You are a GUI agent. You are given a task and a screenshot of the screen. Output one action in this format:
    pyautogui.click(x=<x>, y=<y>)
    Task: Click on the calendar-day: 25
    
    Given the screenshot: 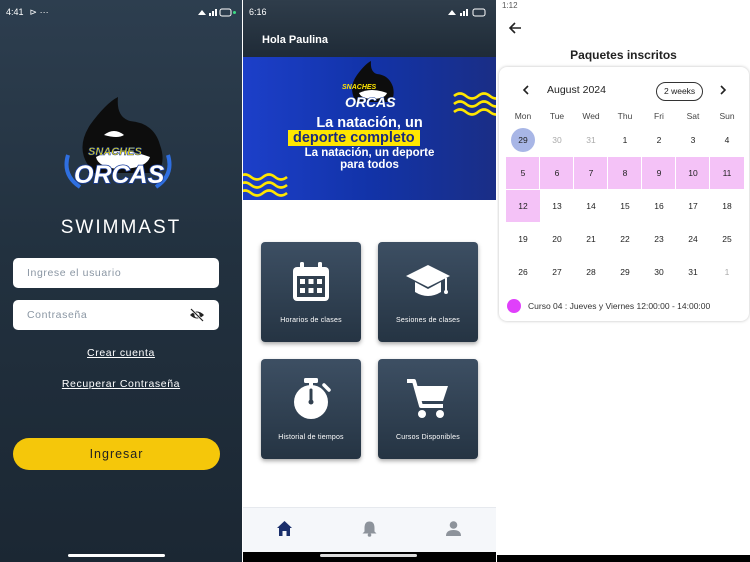 What is the action you would take?
    pyautogui.click(x=727, y=239)
    